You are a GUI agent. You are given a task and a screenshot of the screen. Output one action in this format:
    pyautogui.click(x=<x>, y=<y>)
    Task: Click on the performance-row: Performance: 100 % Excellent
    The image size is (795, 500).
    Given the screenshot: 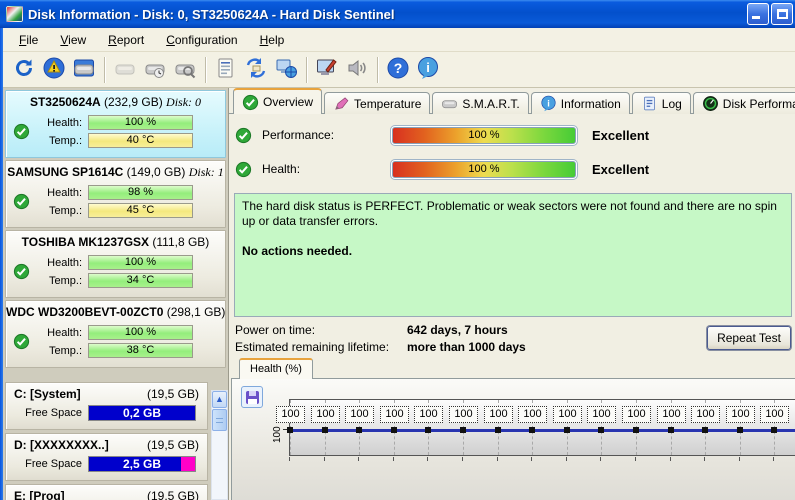 What is the action you would take?
    pyautogui.click(x=515, y=135)
    